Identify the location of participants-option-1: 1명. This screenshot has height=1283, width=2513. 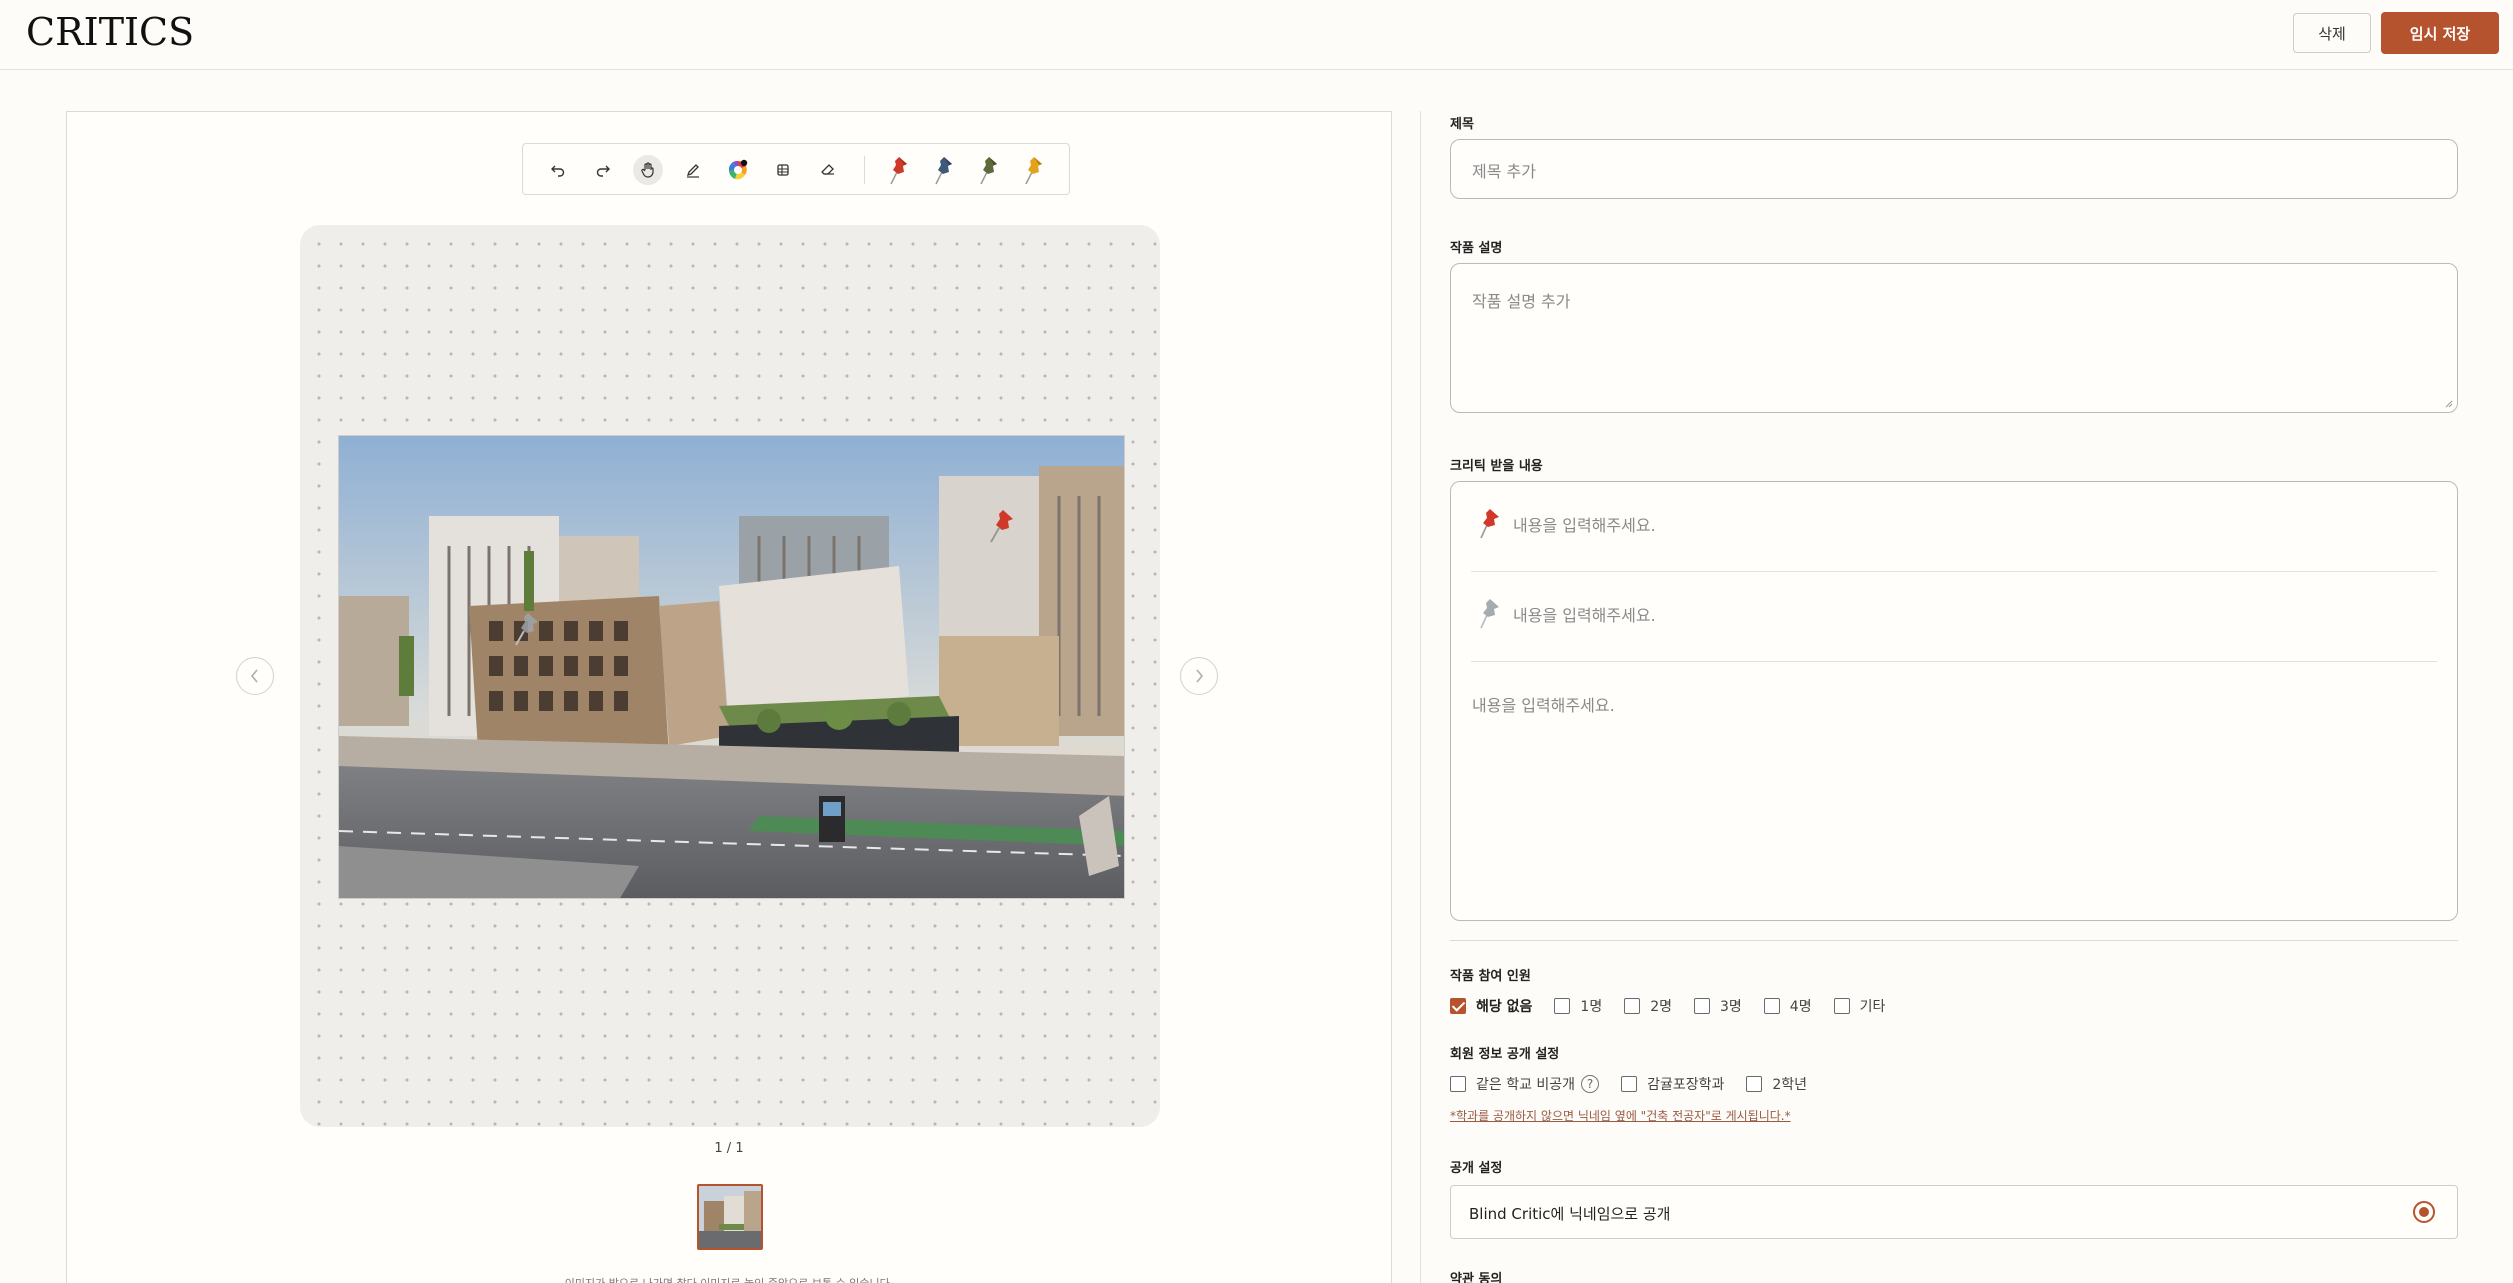
(1578, 1006).